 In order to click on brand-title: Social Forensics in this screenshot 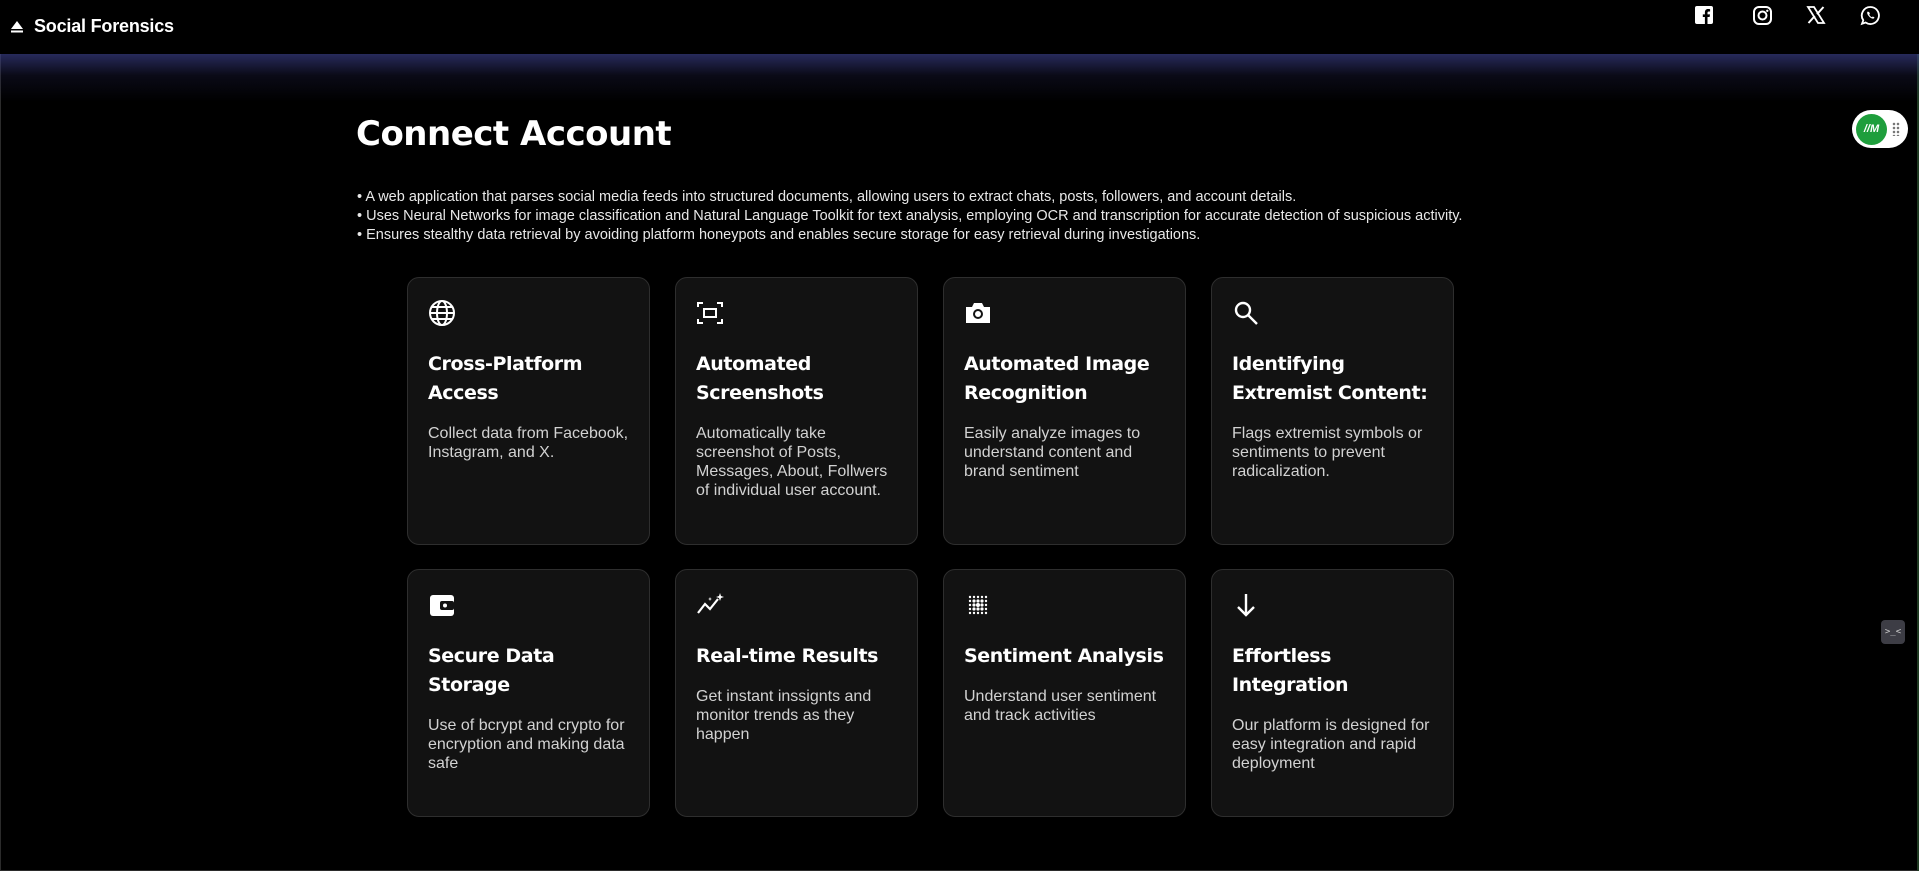, I will do `click(104, 26)`.